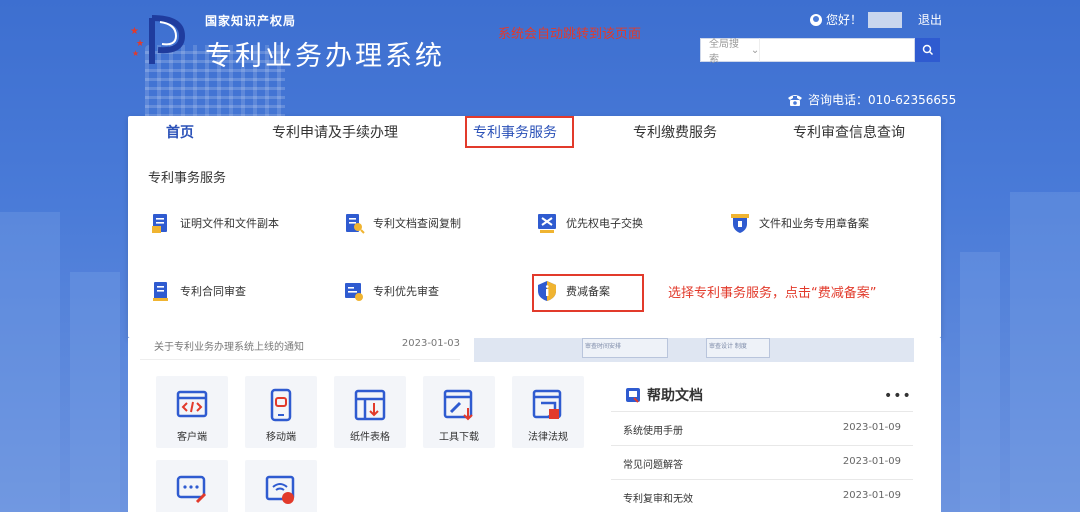  I want to click on tile-mobile: 移动端, so click(281, 412).